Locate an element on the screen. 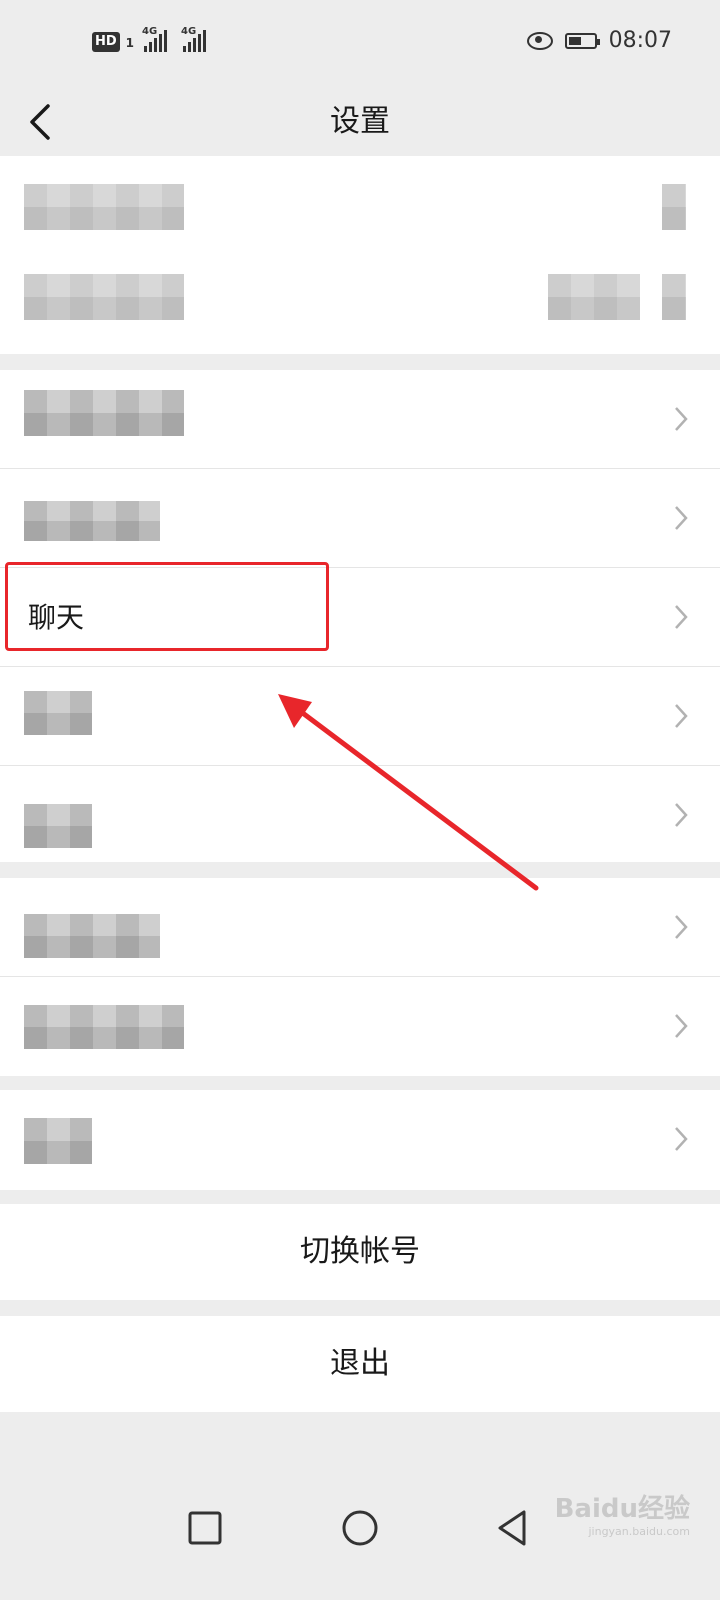 Image resolution: width=720 pixels, height=1600 pixels. watermark-url: jingyan.baidu.com is located at coordinates (639, 1531).